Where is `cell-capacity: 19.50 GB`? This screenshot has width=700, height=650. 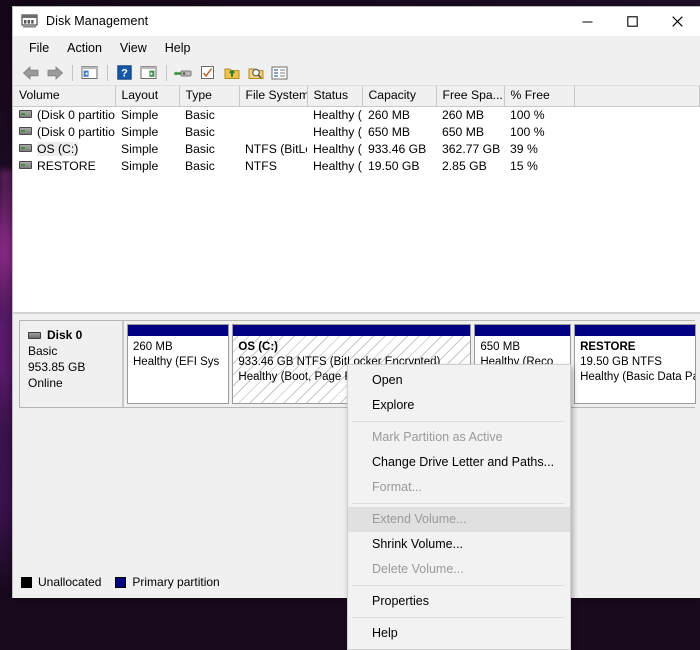
cell-capacity: 19.50 GB is located at coordinates (399, 165).